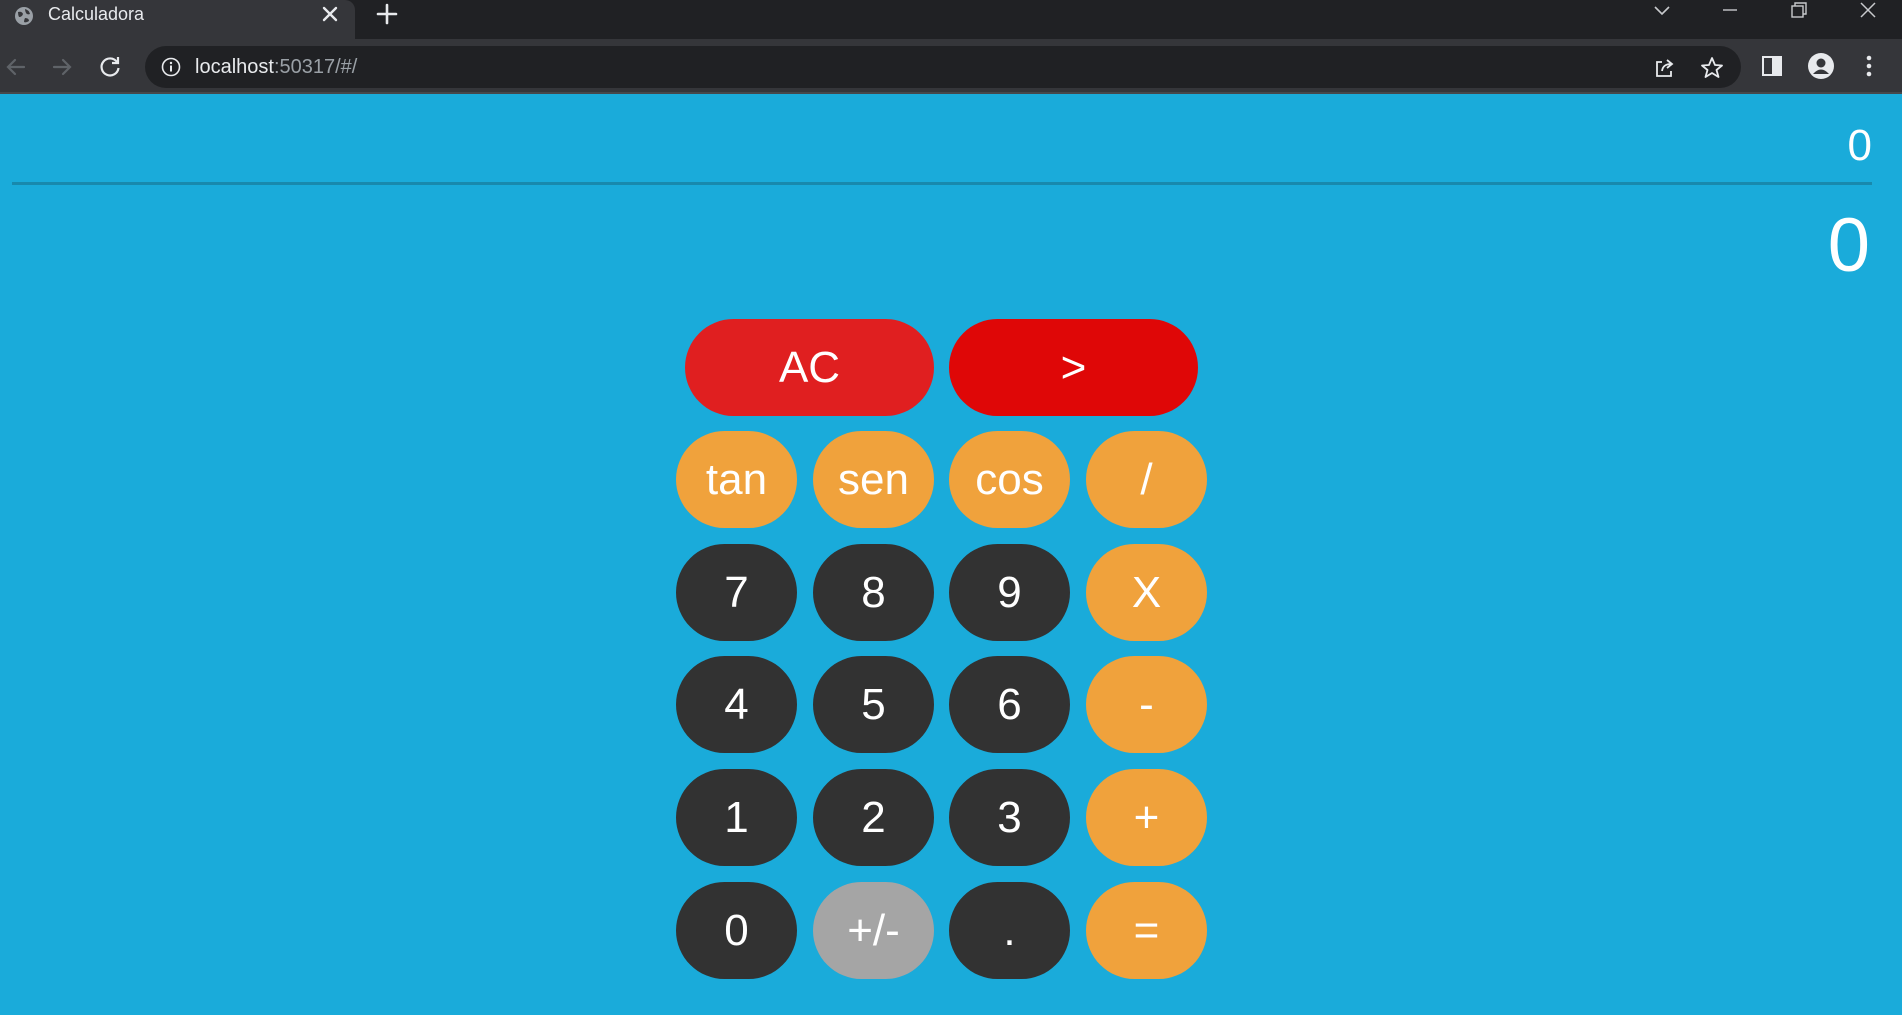 This screenshot has width=1902, height=1015. I want to click on info-icon, so click(171, 67).